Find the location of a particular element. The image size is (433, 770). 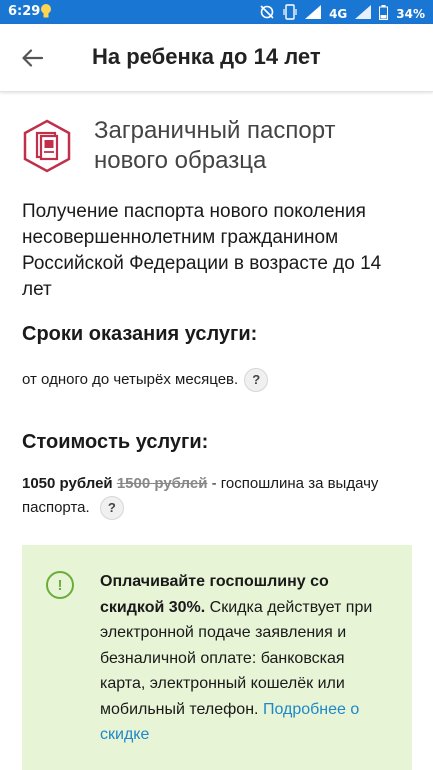

passport-icon is located at coordinates (47, 146).